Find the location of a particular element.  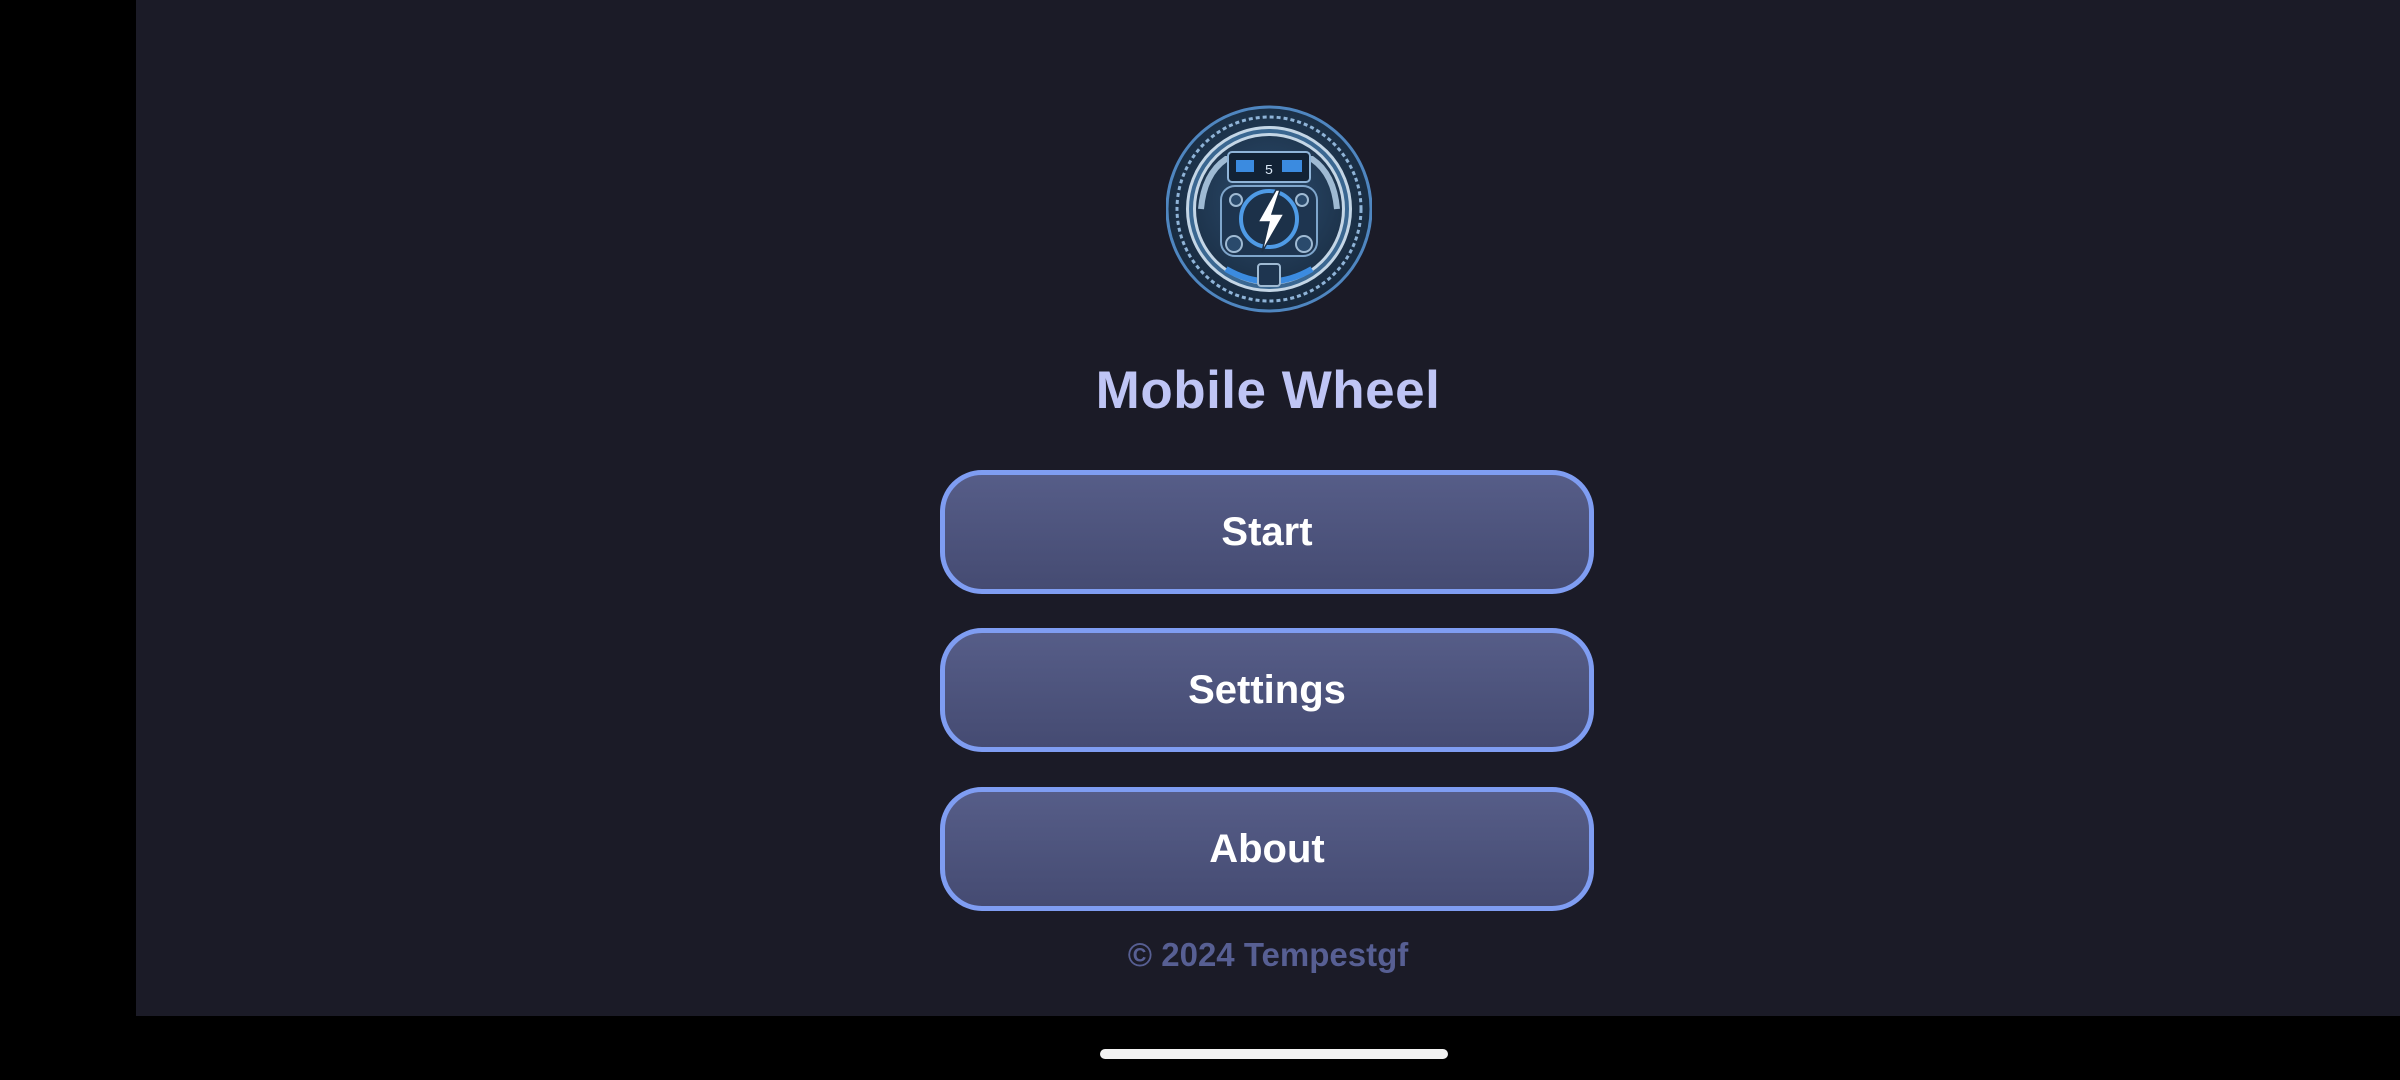

logo-gauge-digit: 5 is located at coordinates (1269, 171).